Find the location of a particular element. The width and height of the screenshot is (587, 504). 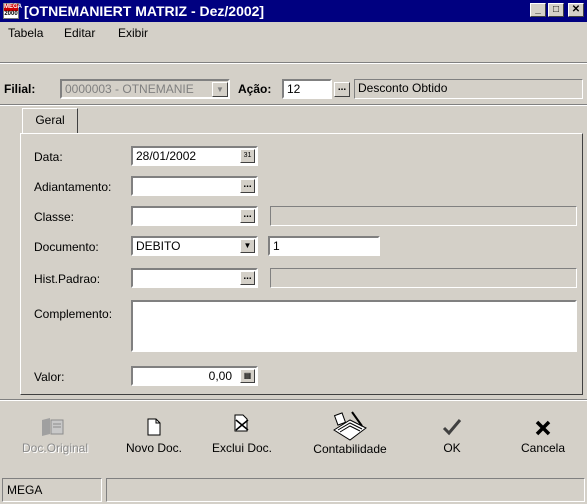

valor-label: Valor: is located at coordinates (49, 377).